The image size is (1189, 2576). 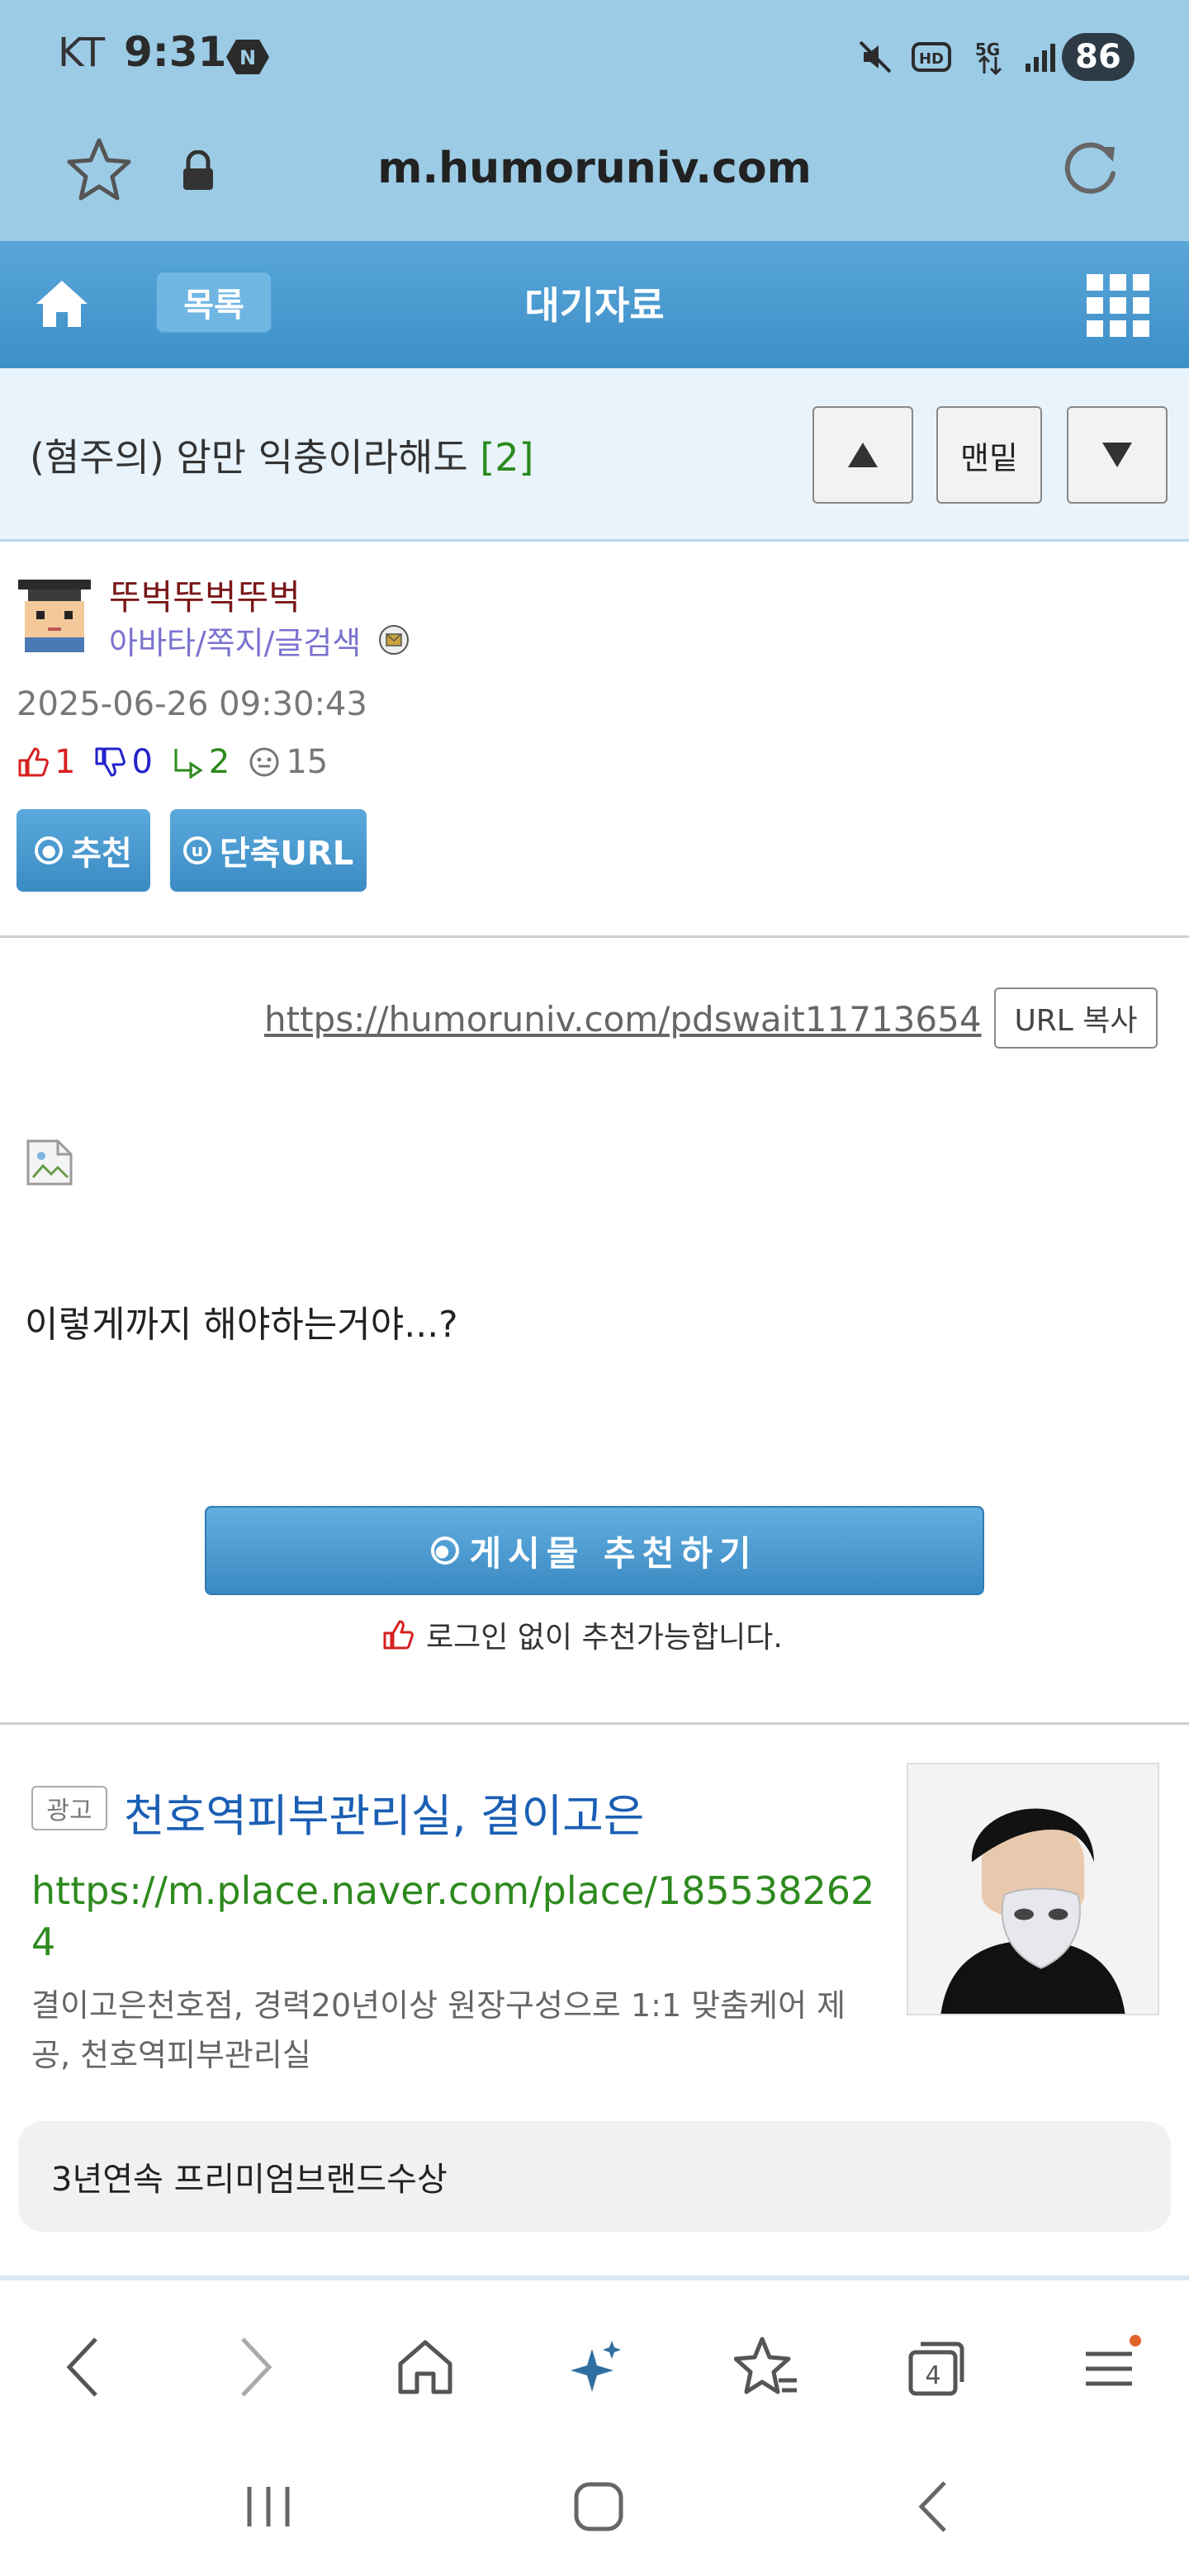 What do you see at coordinates (196, 850) in the screenshot?
I see `circle-u-icon: u` at bounding box center [196, 850].